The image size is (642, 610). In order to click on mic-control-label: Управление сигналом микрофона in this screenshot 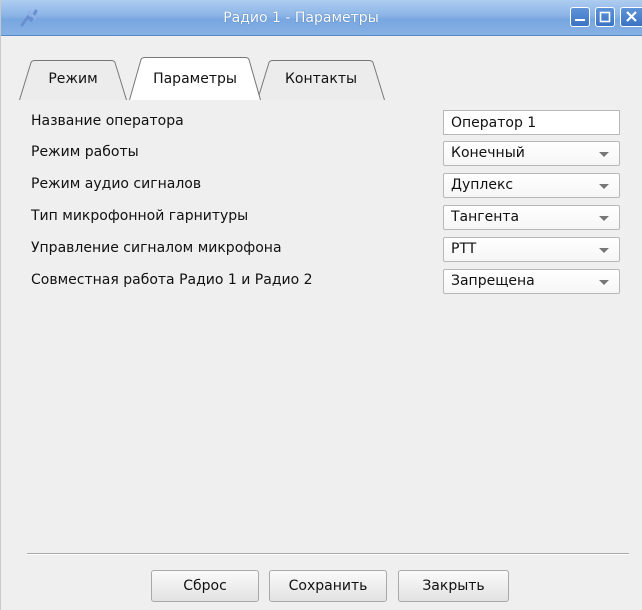, I will do `click(156, 248)`.